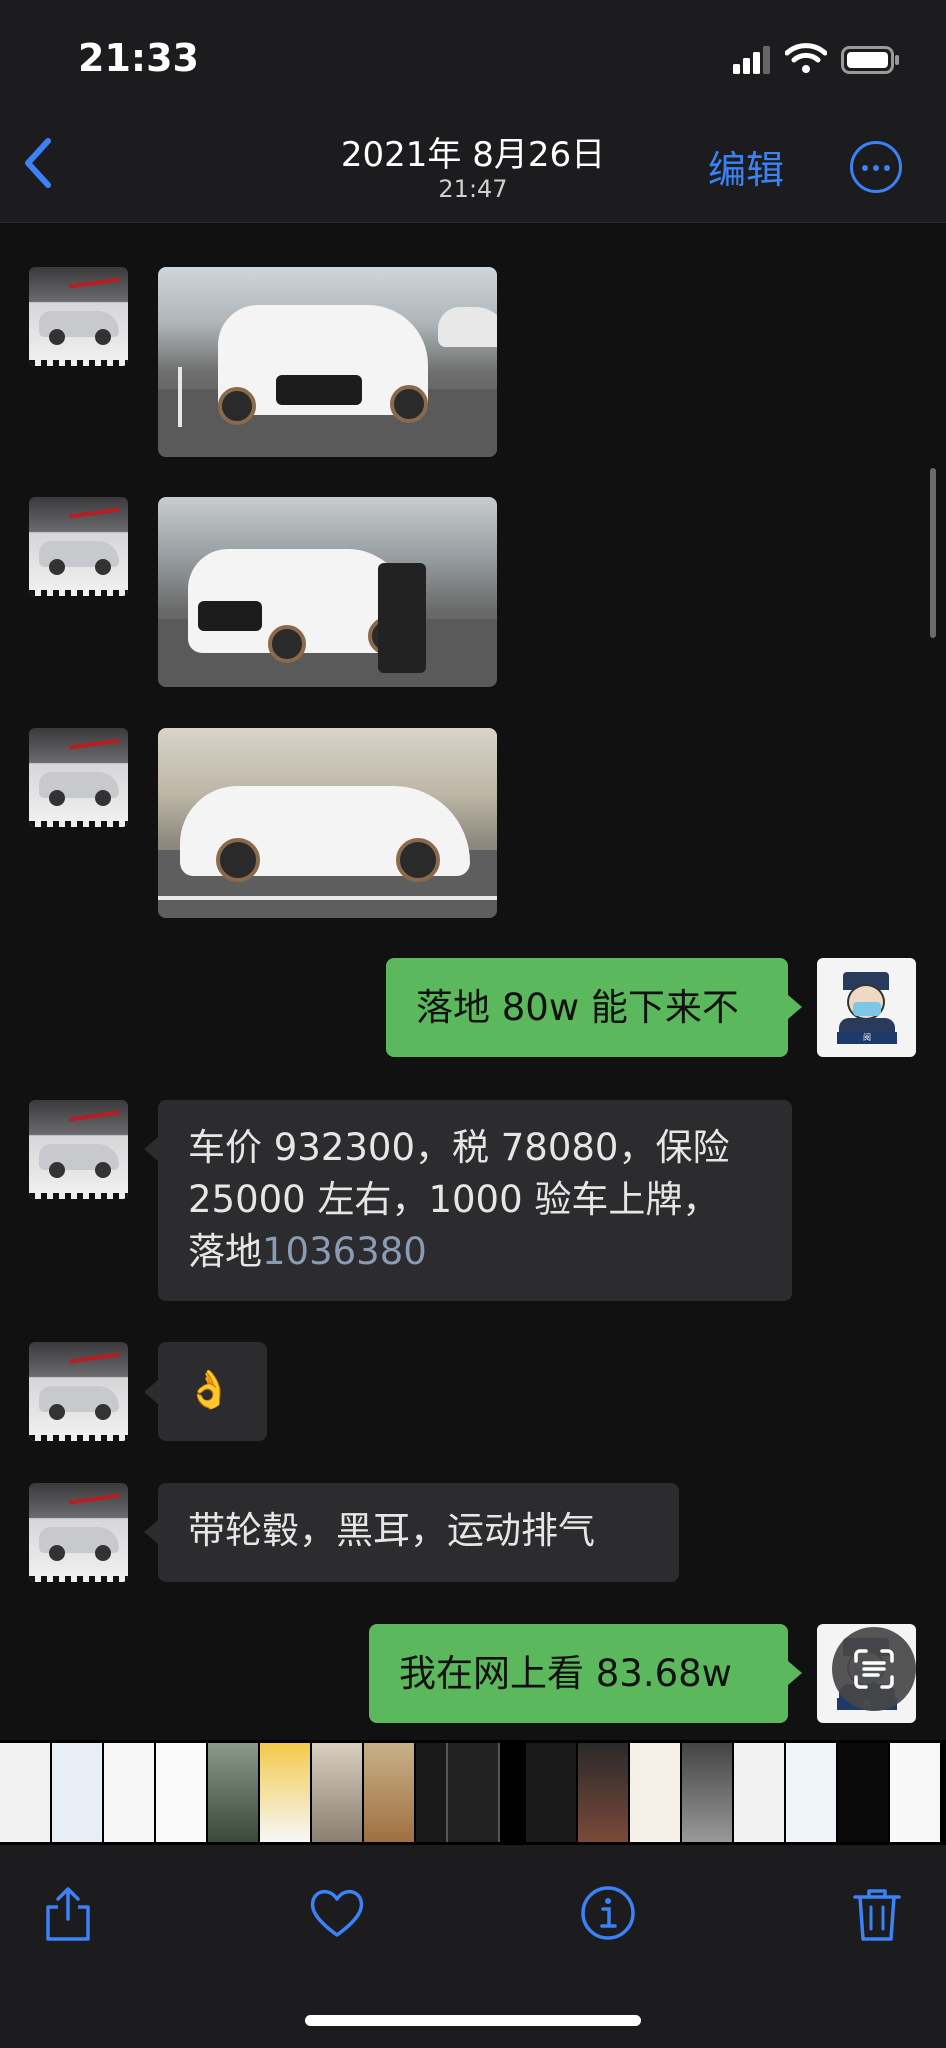 This screenshot has height=2048, width=946. Describe the element at coordinates (870, 60) in the screenshot. I see `battery-icon` at that location.